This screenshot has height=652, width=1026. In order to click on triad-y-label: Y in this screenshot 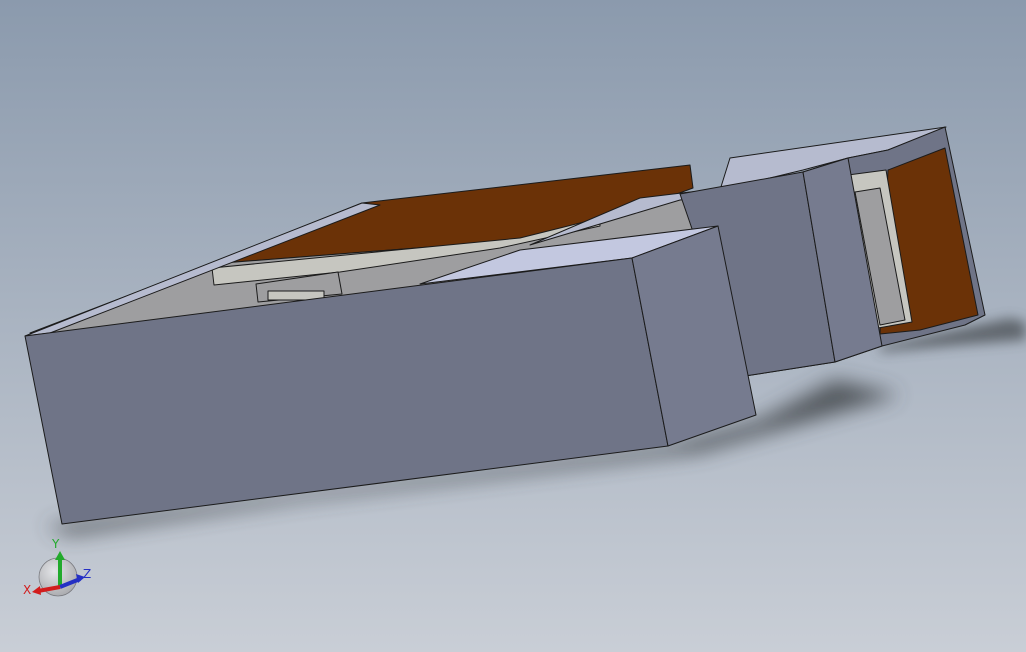, I will do `click(55, 544)`.